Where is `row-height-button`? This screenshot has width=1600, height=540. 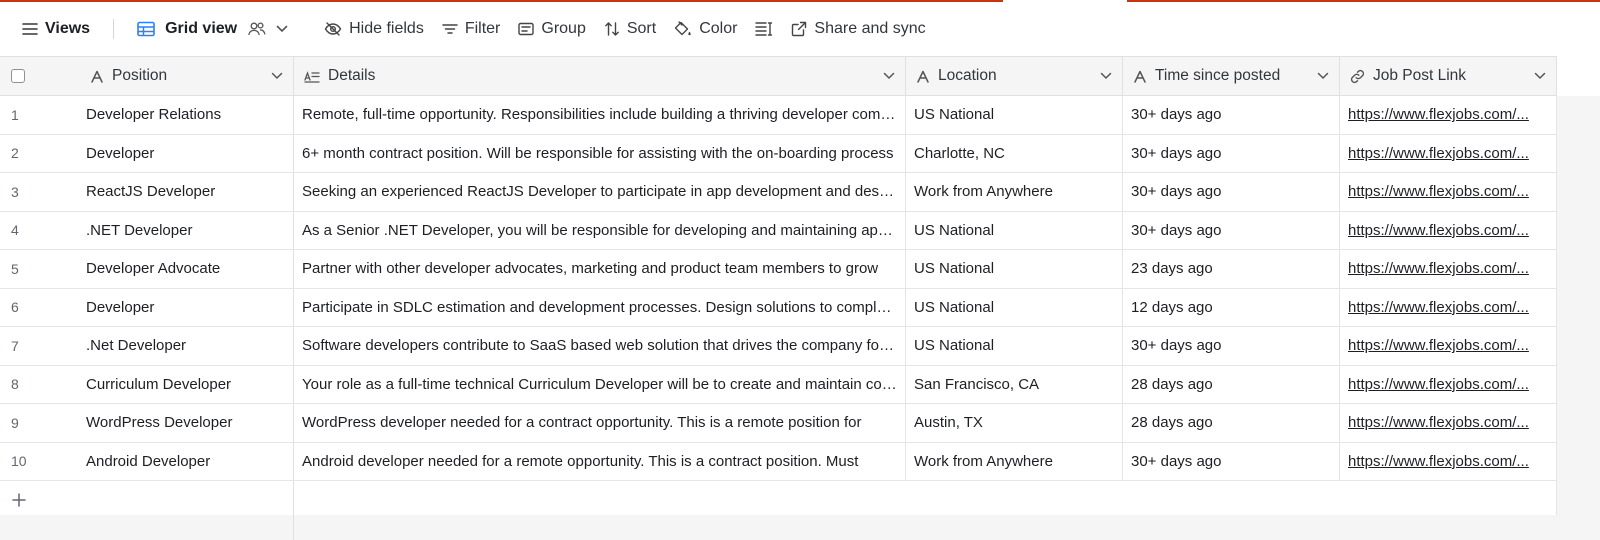 row-height-button is located at coordinates (764, 29).